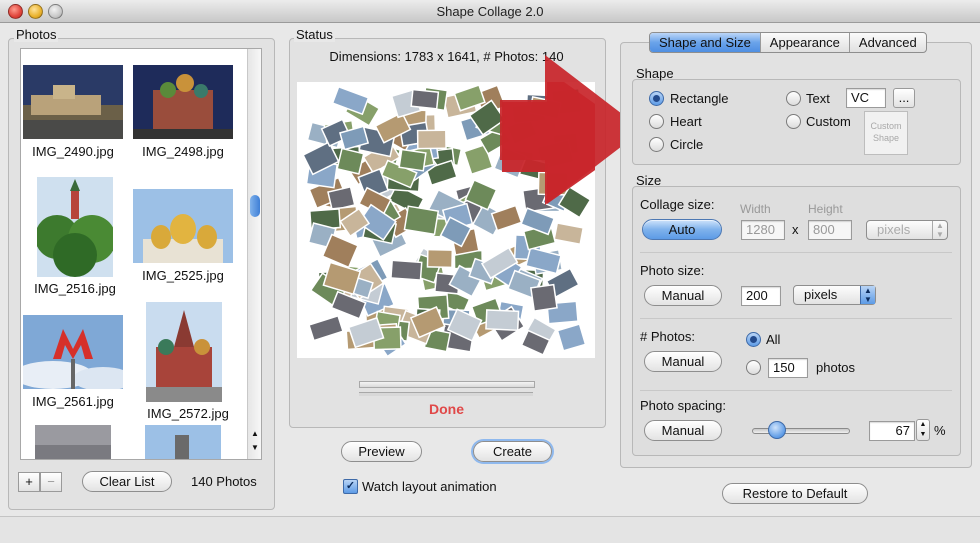 The width and height of the screenshot is (980, 543). I want to click on scroll-down-icon: ▼, so click(255, 447).